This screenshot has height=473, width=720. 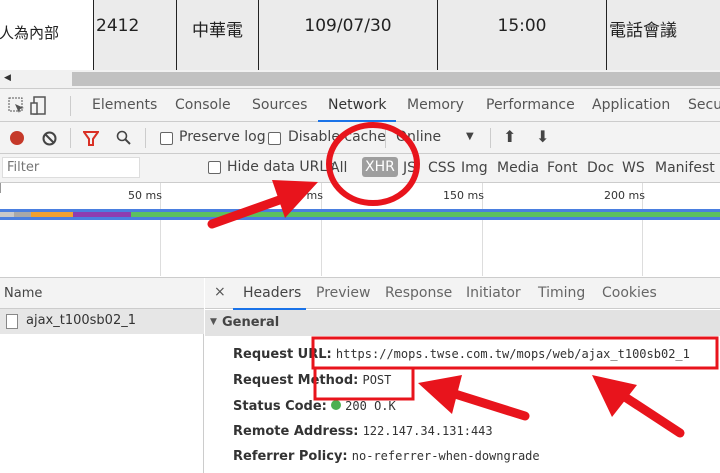 What do you see at coordinates (530, 105) in the screenshot?
I see `tab-performance: Performance` at bounding box center [530, 105].